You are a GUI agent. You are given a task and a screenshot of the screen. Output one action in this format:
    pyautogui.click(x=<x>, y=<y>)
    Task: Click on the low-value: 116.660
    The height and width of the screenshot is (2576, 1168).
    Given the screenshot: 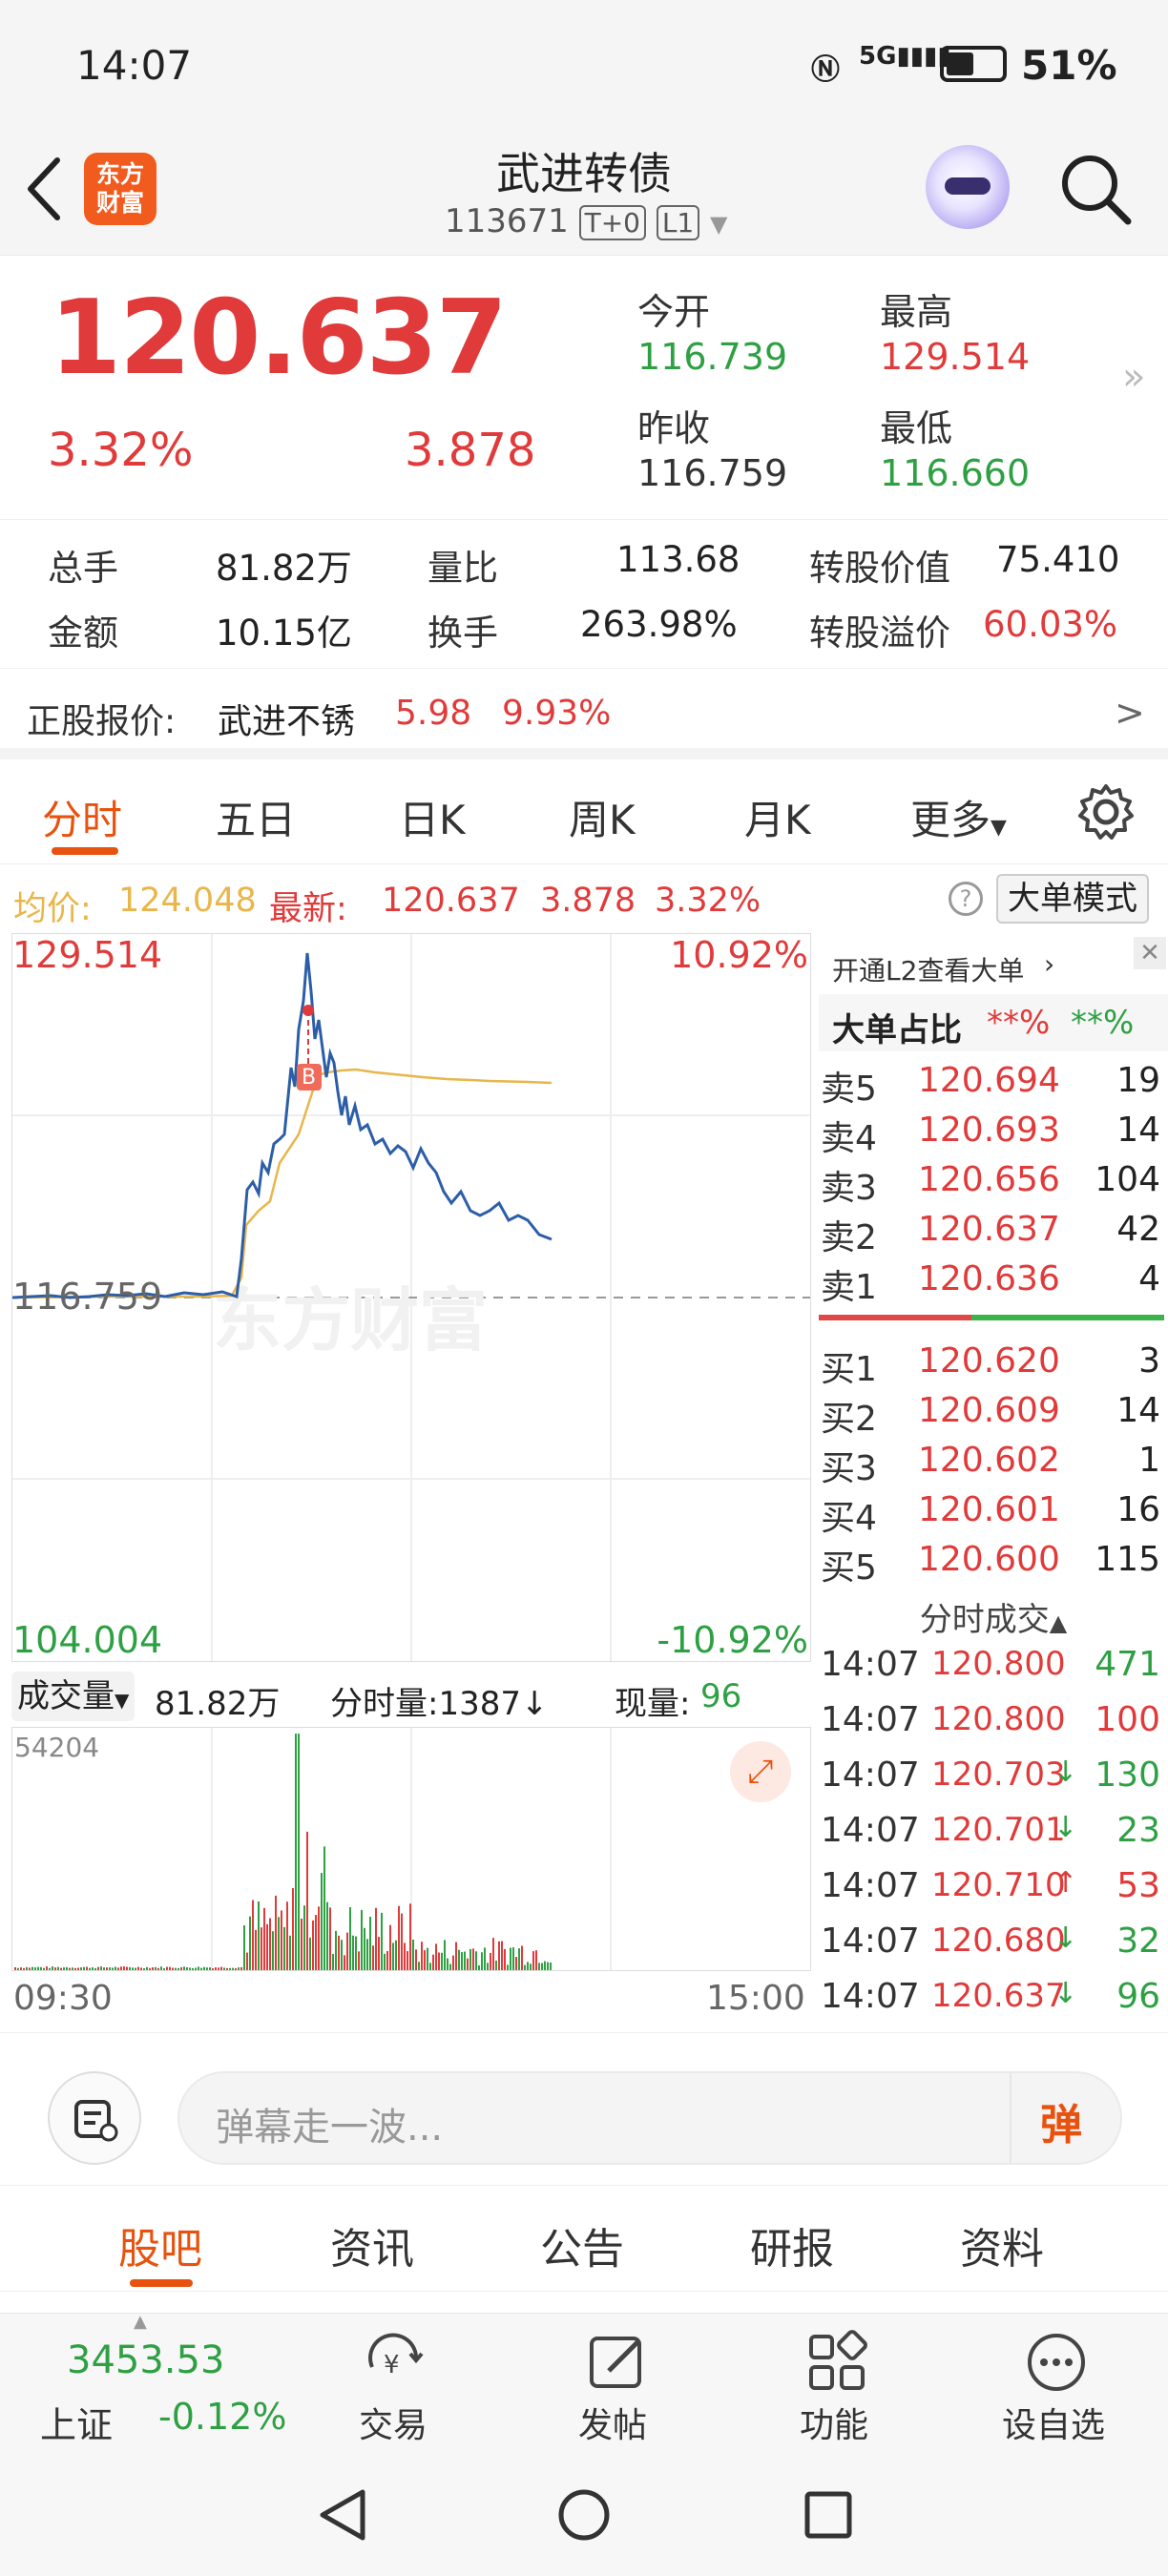 What is the action you would take?
    pyautogui.click(x=956, y=473)
    